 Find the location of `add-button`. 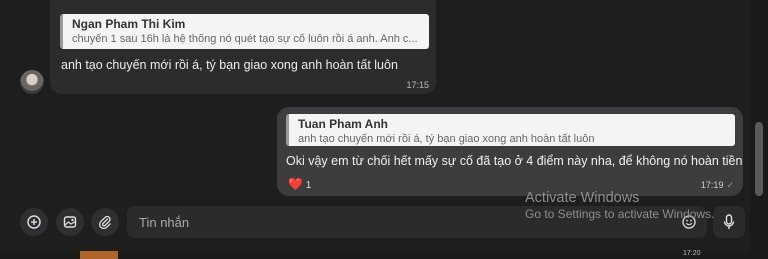

add-button is located at coordinates (34, 222).